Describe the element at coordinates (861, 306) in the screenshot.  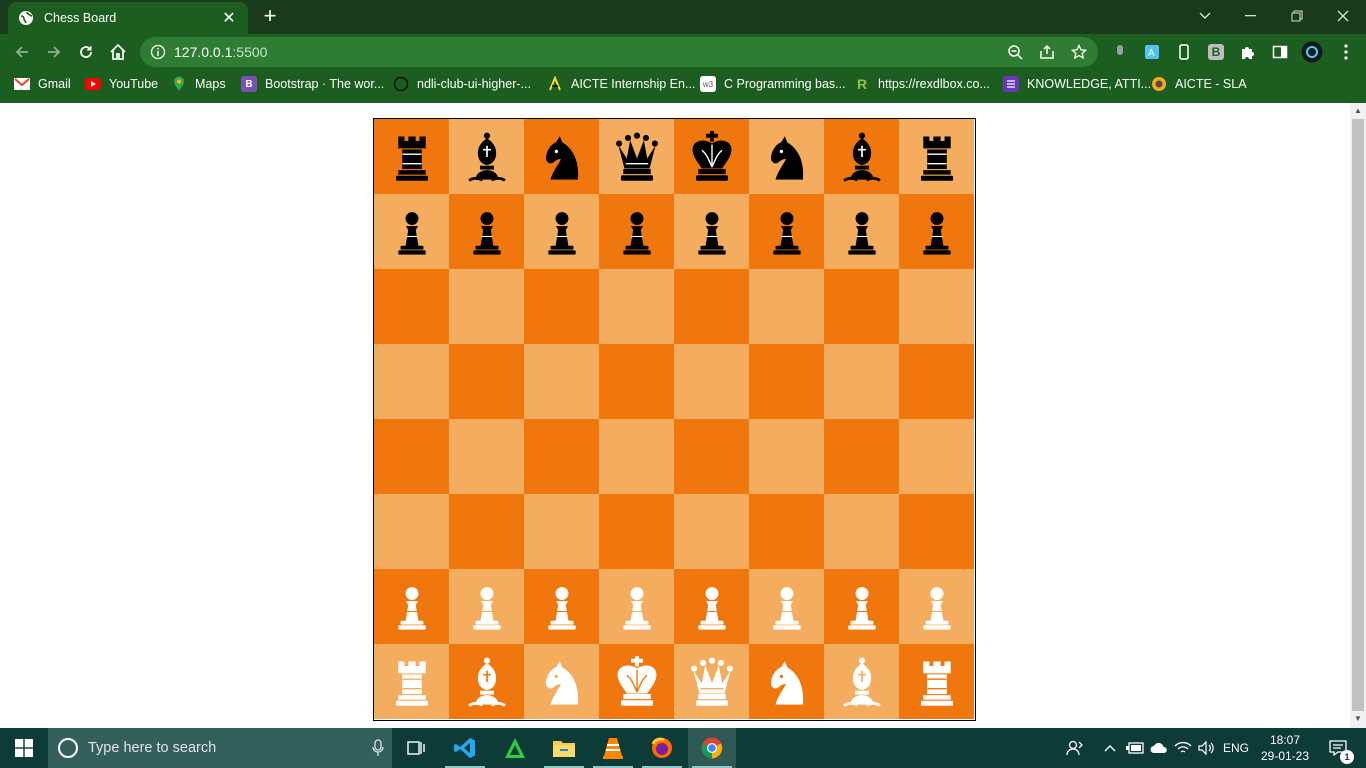
I see `square-g6` at that location.